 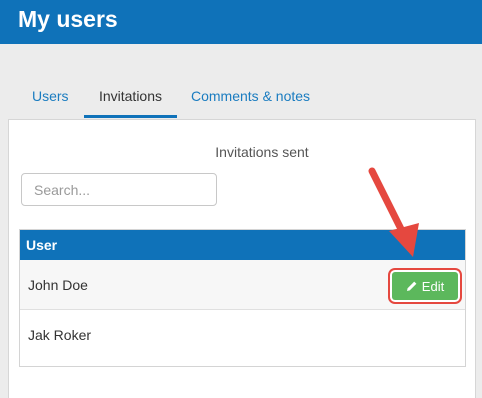 I want to click on user-name: Jak Roker, so click(x=60, y=335).